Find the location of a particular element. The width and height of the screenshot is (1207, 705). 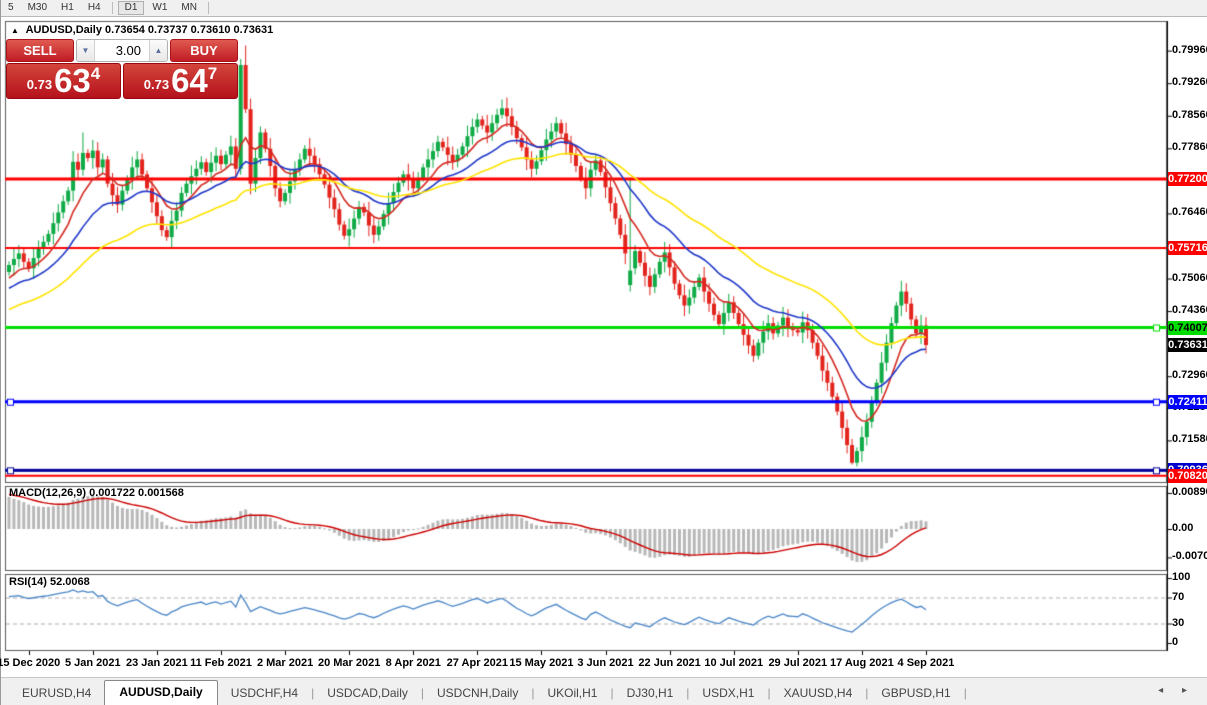

date-axis-label: 4 Sep 2021 is located at coordinates (926, 663).